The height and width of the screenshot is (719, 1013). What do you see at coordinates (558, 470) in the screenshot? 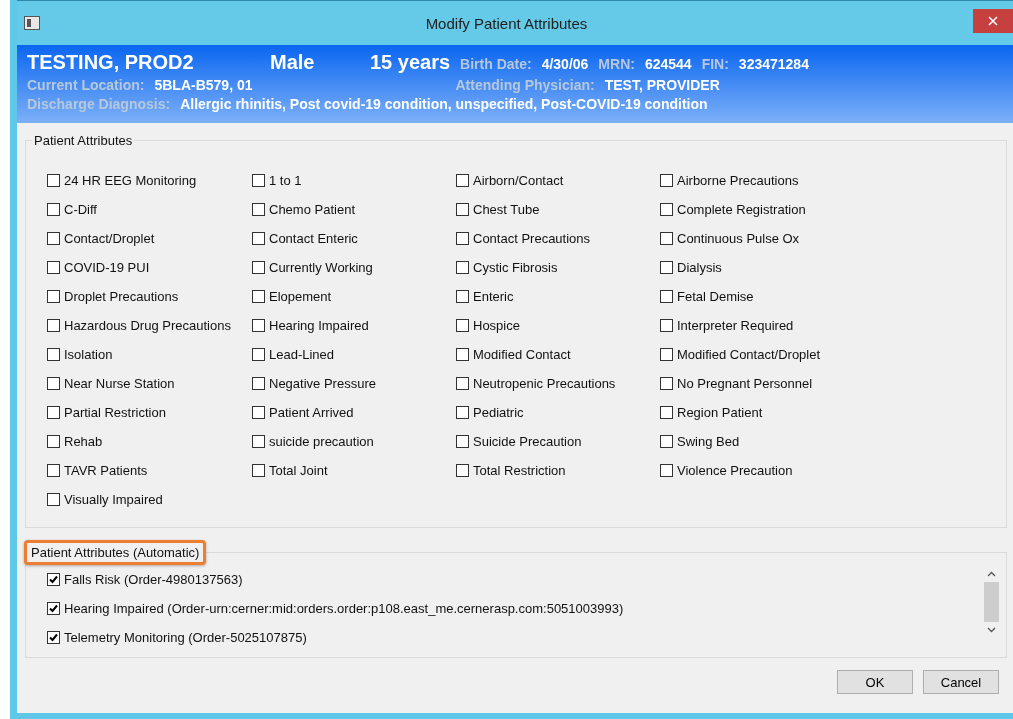
I see `attribute-checkbox: Total Restriction` at bounding box center [558, 470].